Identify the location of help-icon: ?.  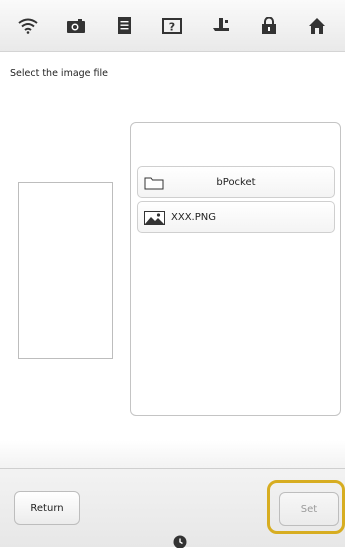
(172, 26).